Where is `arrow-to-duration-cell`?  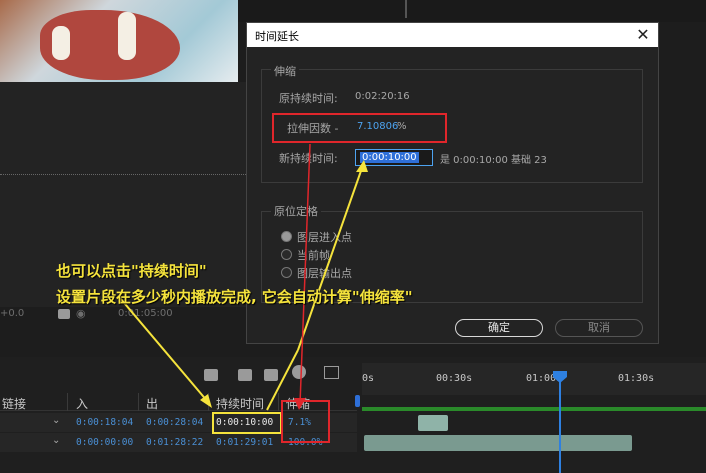
arrow-to-duration-cell is located at coordinates (164, 350).